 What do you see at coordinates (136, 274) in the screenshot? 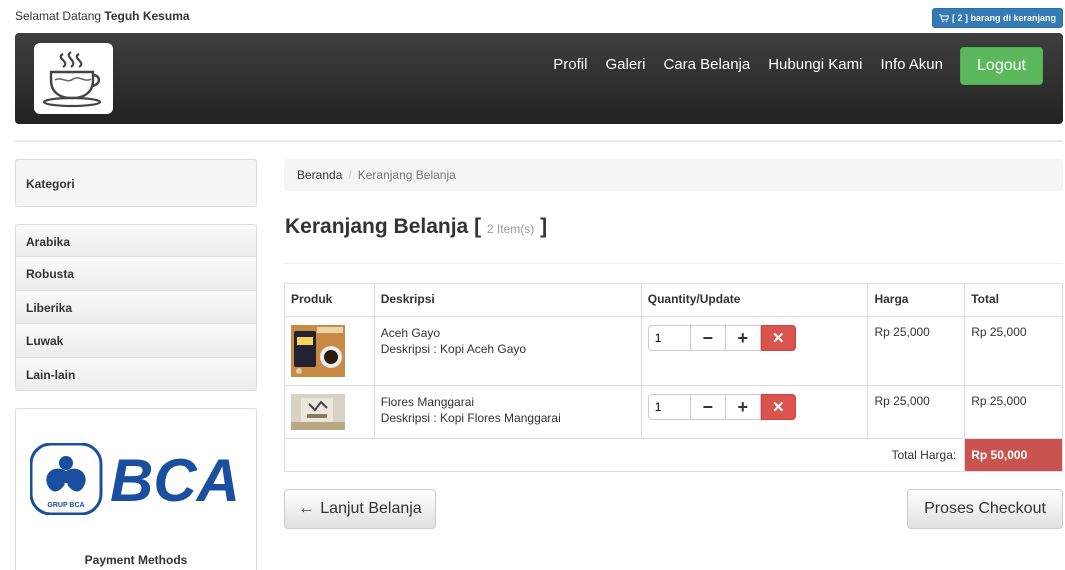
I see `category-robusta: Robusta` at bounding box center [136, 274].